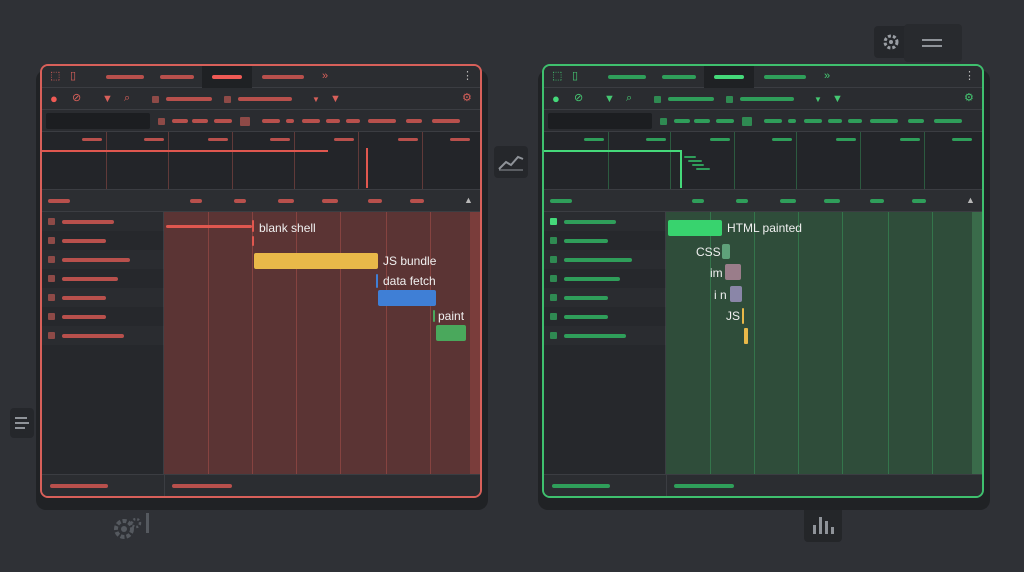 Image resolution: width=1024 pixels, height=572 pixels. I want to click on data-fetch-bar, so click(407, 298).